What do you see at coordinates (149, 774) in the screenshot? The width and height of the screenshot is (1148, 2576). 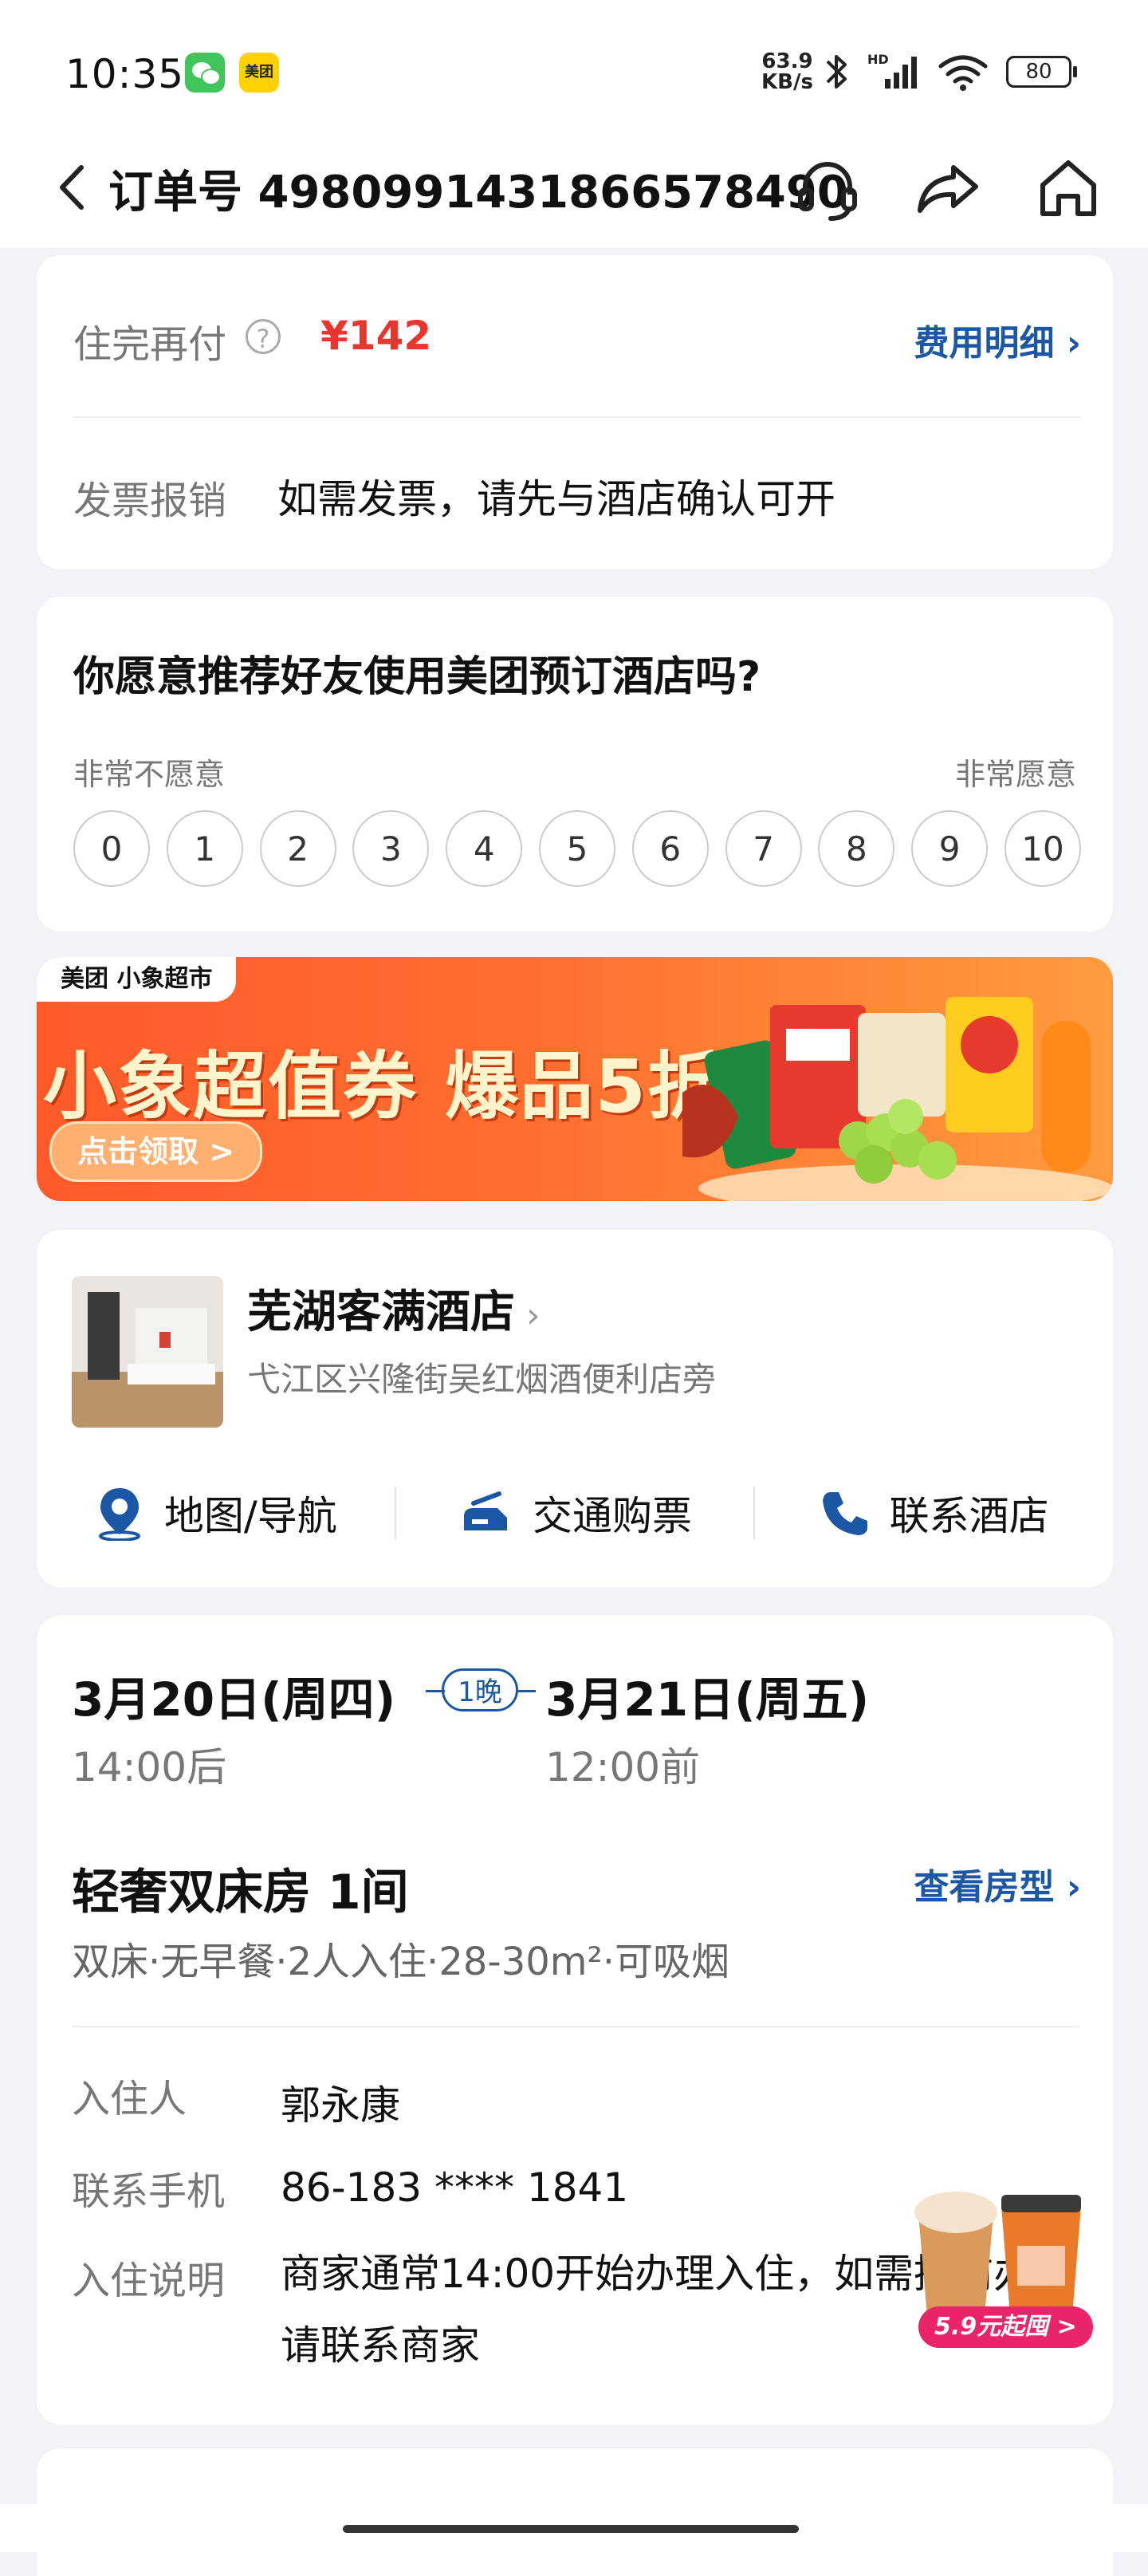 I see `survey-low-label: 非常不愿意` at bounding box center [149, 774].